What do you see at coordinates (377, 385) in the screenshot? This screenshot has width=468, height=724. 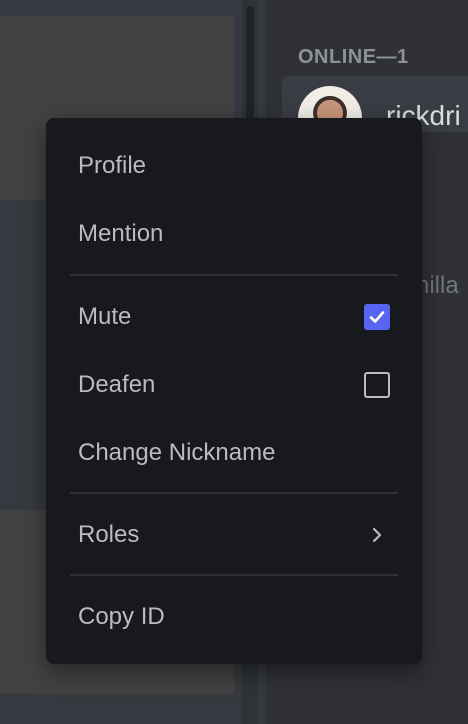 I see `checkbox-empty-icon` at bounding box center [377, 385].